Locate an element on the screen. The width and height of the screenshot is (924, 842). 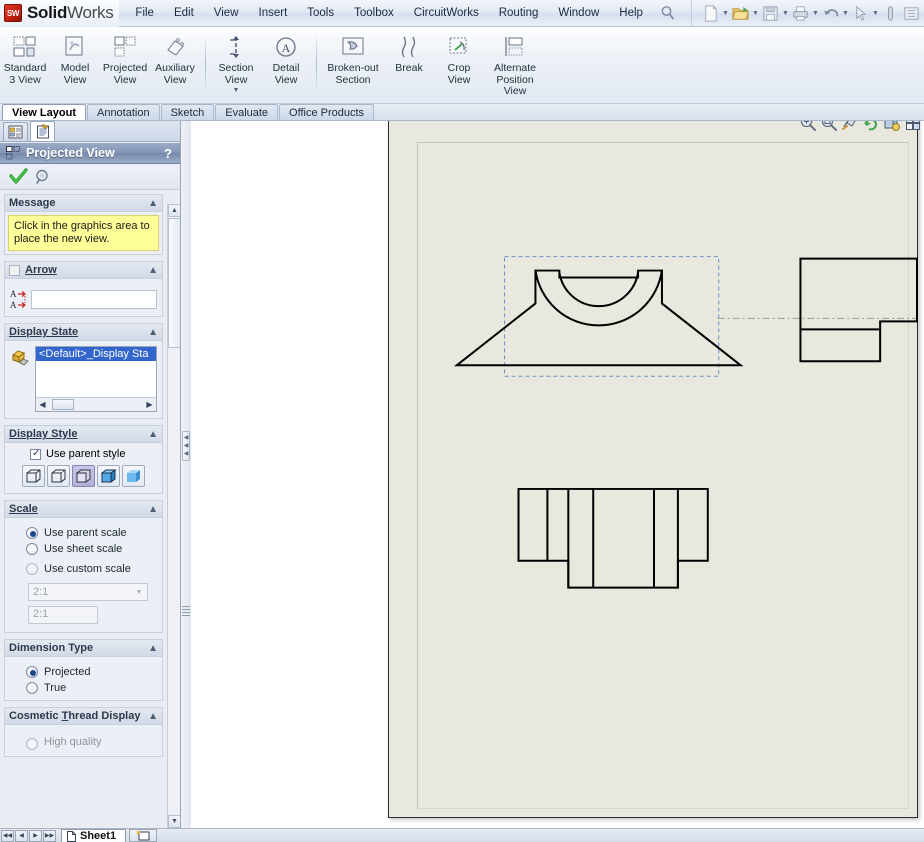
tab-view-layout: View Layout is located at coordinates (44, 112).